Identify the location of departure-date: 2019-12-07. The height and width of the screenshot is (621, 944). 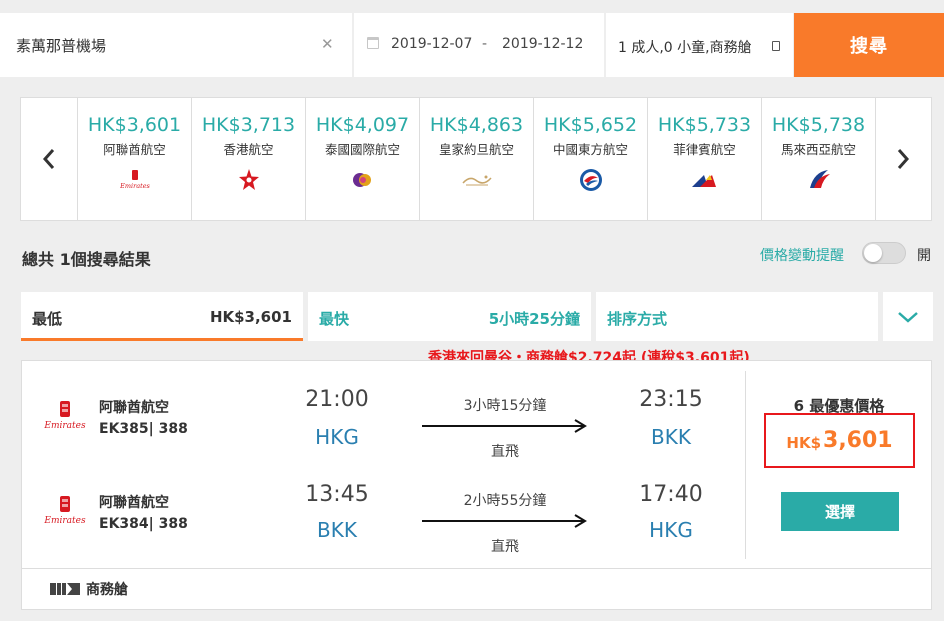
(432, 44).